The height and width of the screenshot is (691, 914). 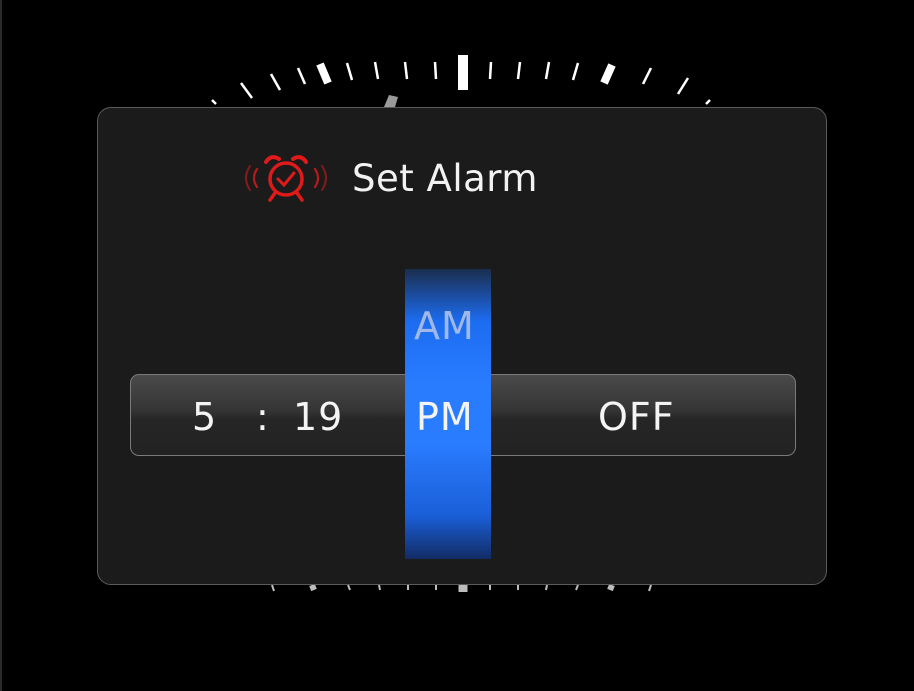 I want to click on alarm-clock-icon, so click(x=286, y=178).